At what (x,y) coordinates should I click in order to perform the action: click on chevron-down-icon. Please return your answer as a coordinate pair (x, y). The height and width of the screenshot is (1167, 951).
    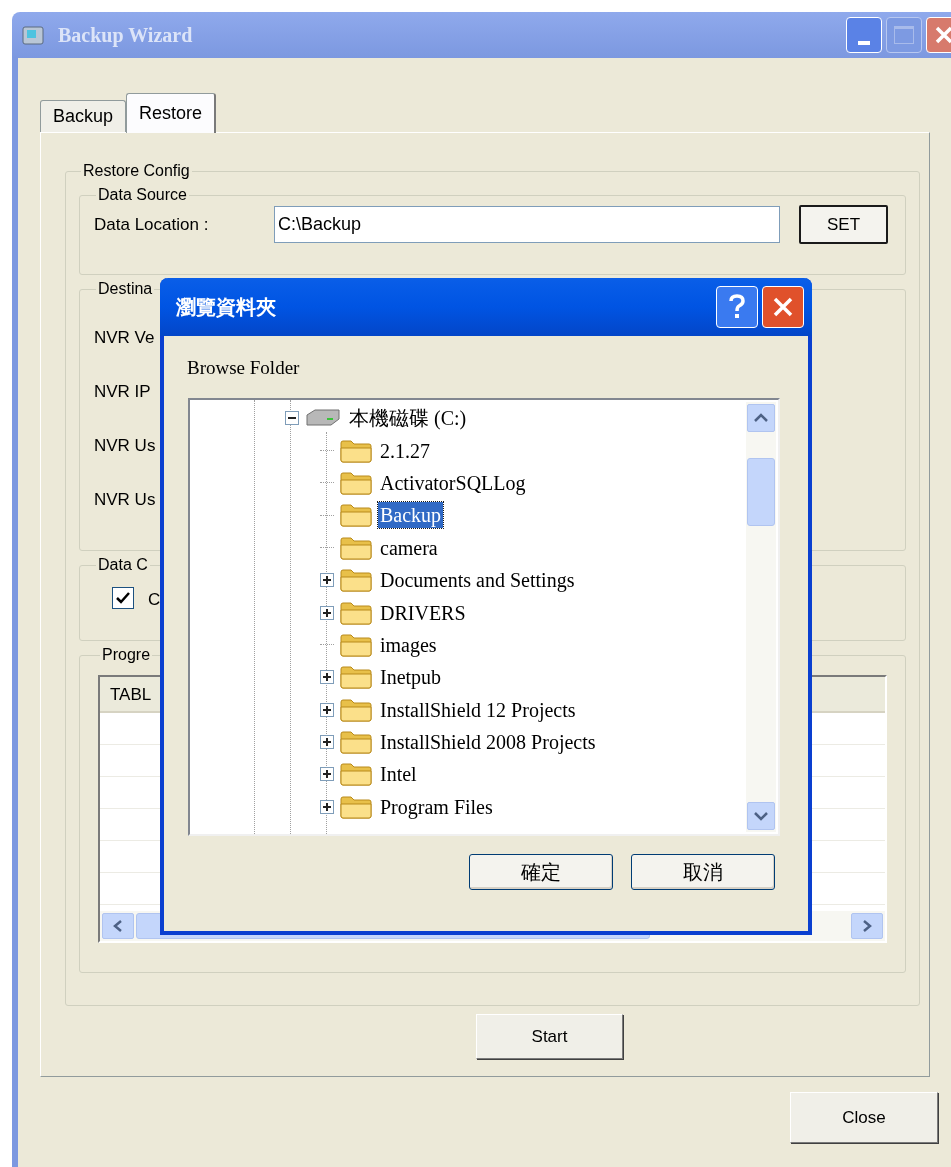
    Looking at the image, I should click on (761, 816).